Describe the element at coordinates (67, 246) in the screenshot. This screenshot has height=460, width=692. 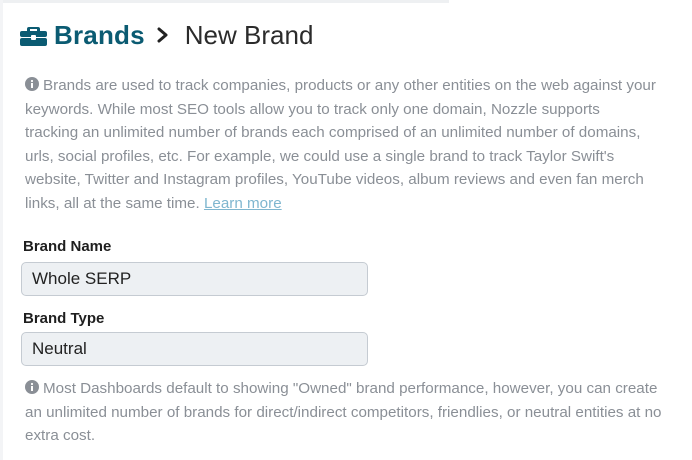
I see `brand-name-label: Brand Name` at that location.